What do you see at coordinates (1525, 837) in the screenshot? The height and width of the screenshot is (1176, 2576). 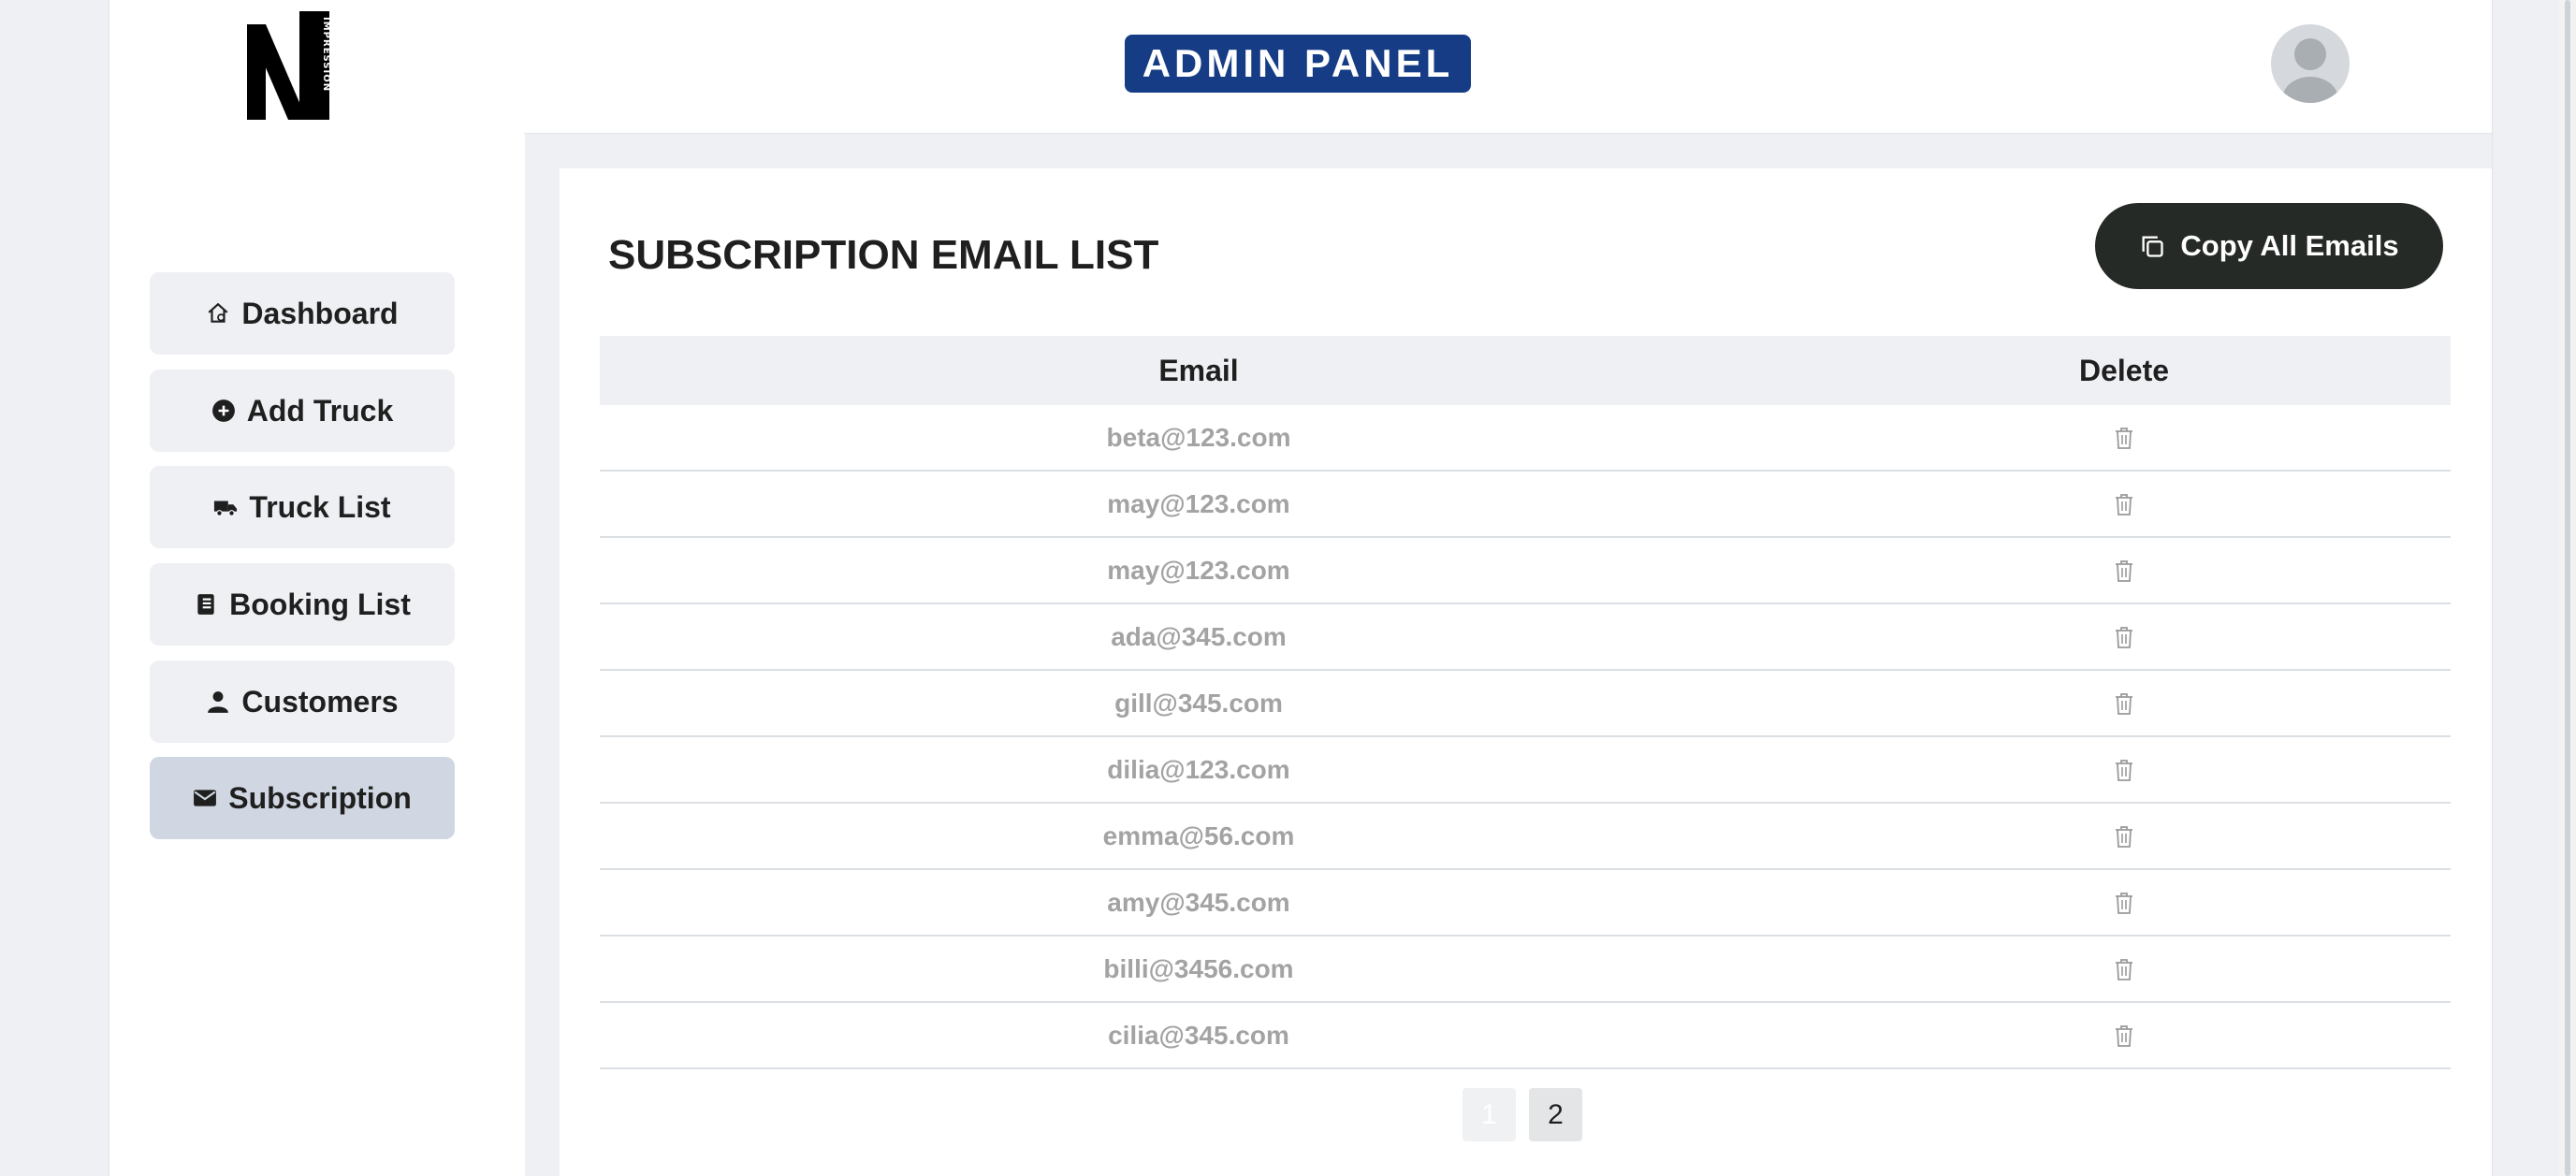 I see `table-row: emma@56.com` at bounding box center [1525, 837].